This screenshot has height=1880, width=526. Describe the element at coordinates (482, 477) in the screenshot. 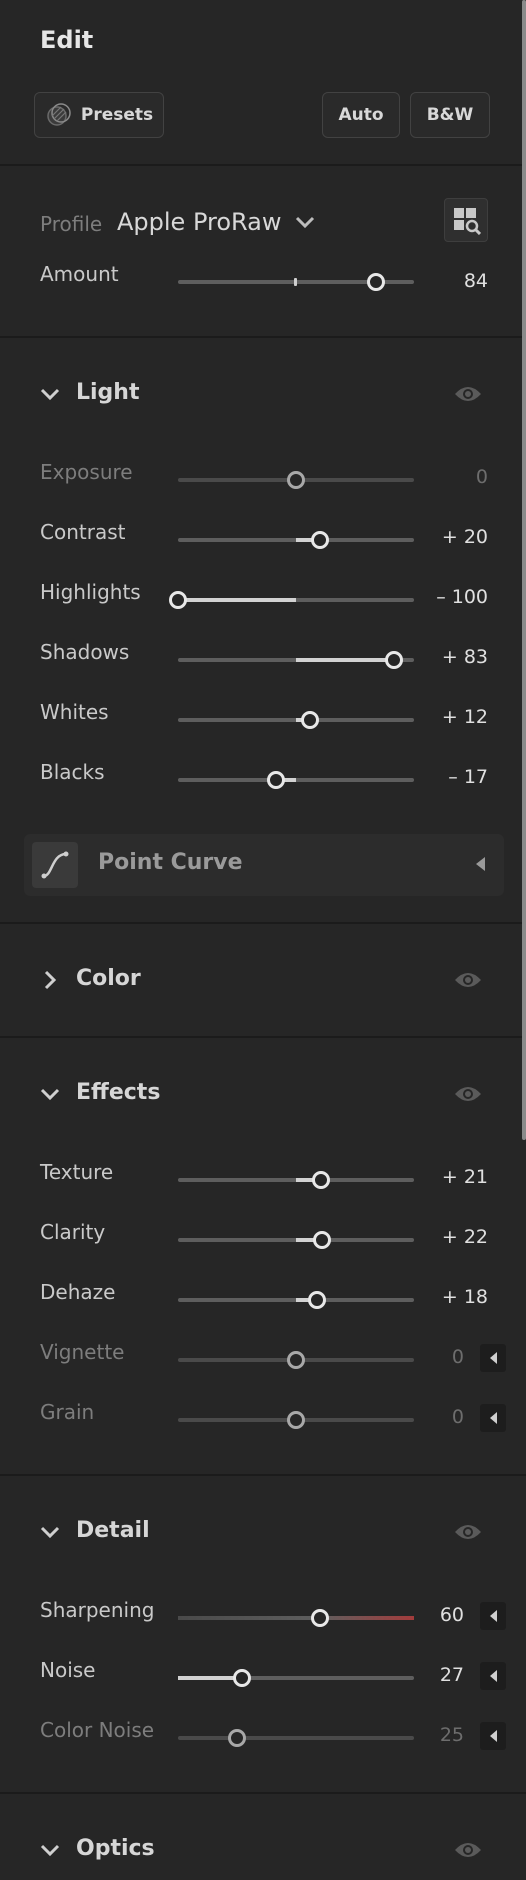

I see `exposure-value: 0` at that location.